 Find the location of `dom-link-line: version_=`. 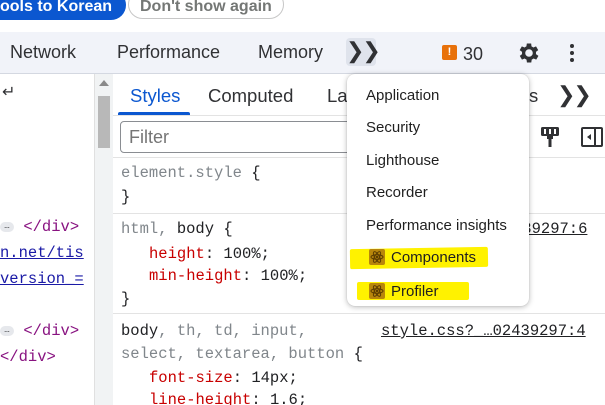

dom-link-line: version_= is located at coordinates (42, 279).